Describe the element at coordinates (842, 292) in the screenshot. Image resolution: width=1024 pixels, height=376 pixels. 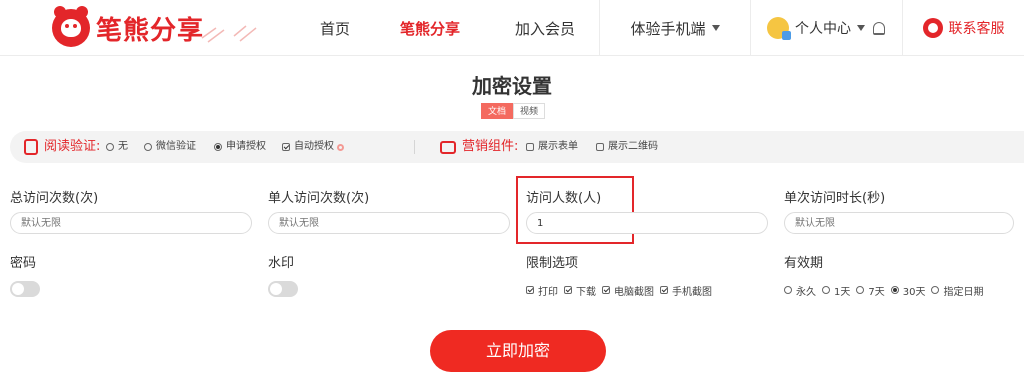
I see `option-label: 1天` at that location.